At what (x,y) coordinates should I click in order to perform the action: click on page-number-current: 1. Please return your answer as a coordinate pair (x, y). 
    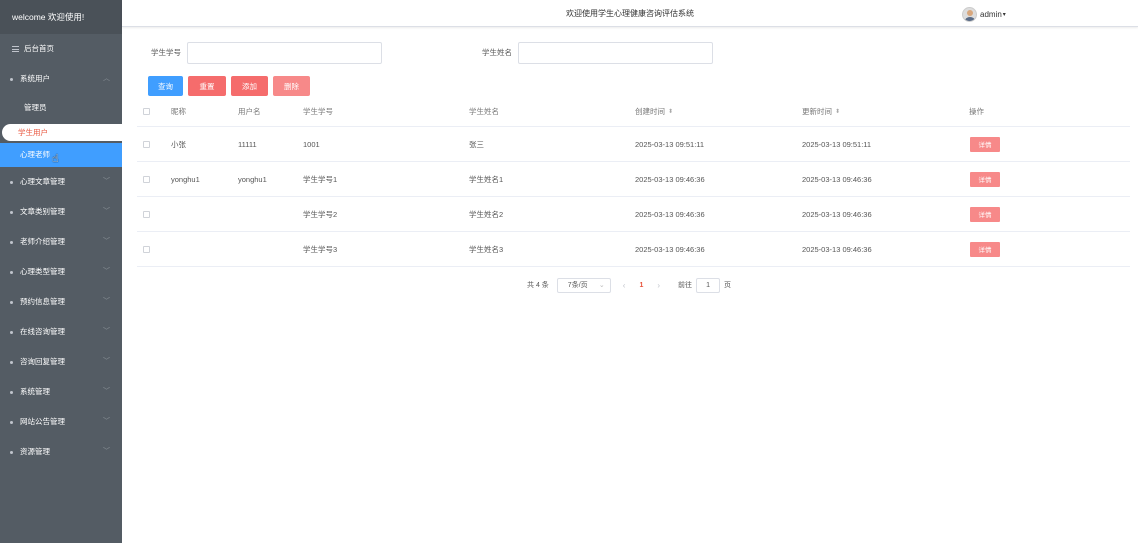
    Looking at the image, I should click on (641, 285).